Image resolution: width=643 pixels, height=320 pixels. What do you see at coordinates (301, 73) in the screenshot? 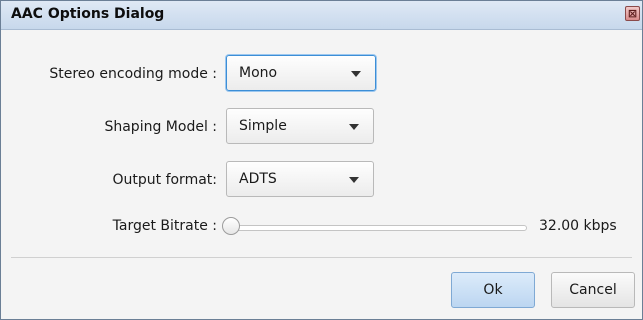
I see `stereo-encoding-dropdown: Mono` at bounding box center [301, 73].